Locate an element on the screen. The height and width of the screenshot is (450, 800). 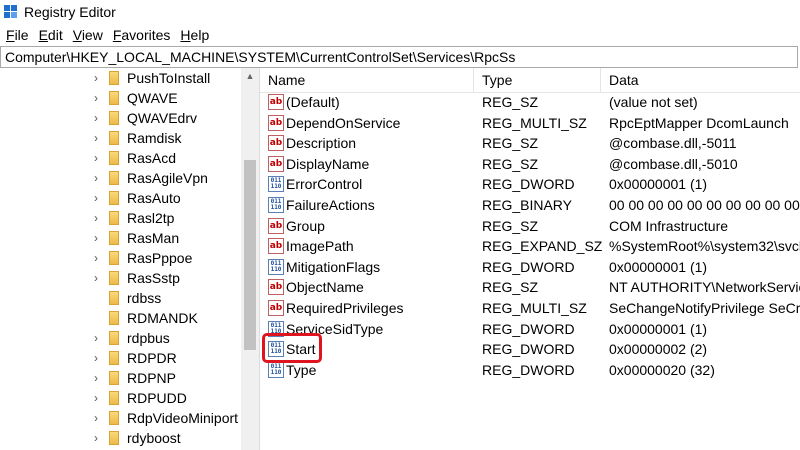
menu-edit: Edit is located at coordinates (51, 35).